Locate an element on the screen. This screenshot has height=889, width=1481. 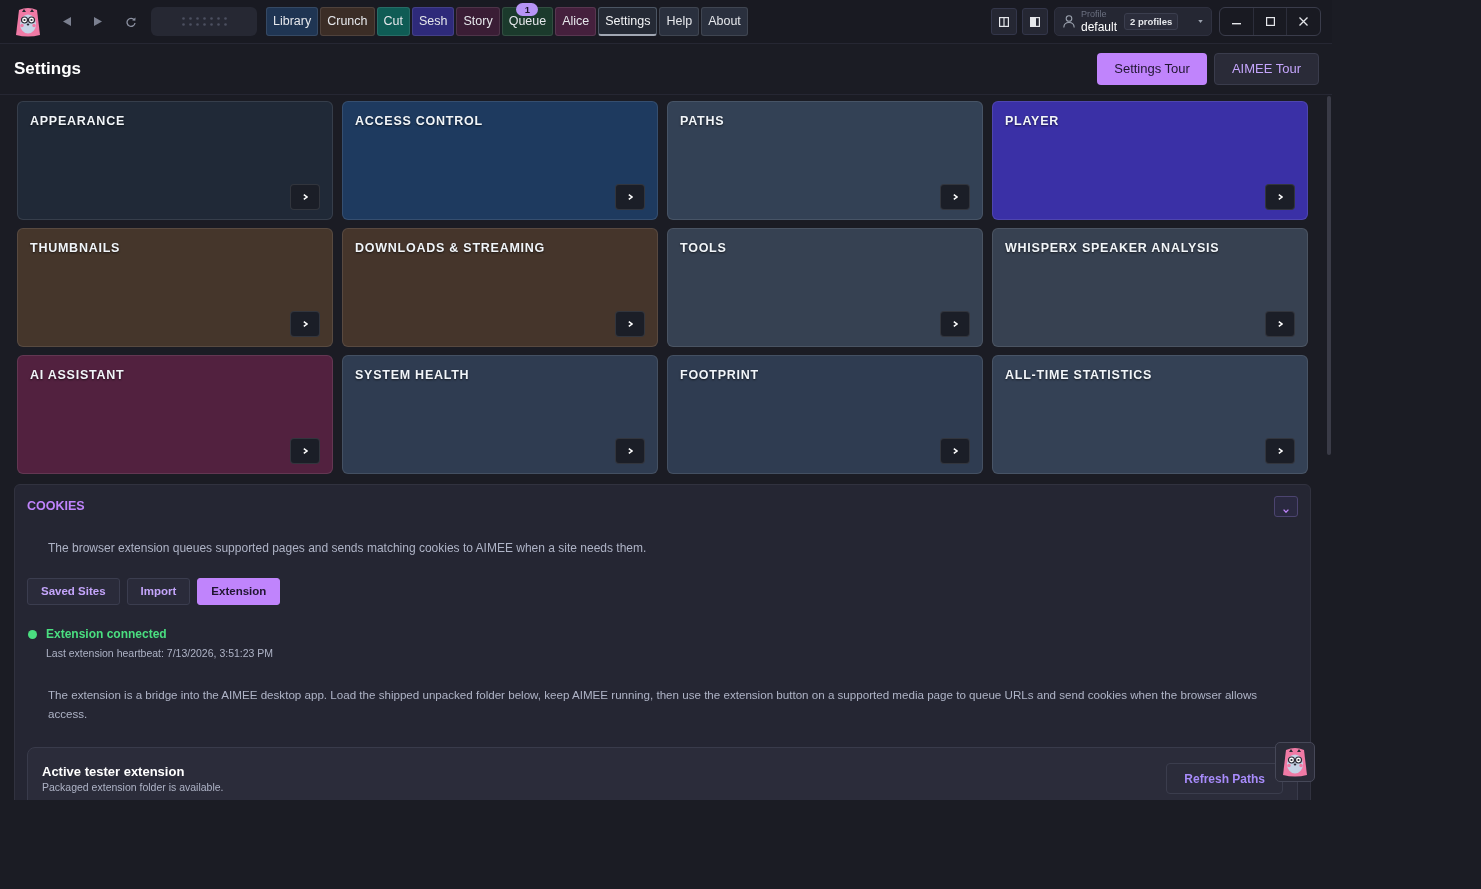
card-title: ALL-TIME STATISTICS is located at coordinates (1079, 375).